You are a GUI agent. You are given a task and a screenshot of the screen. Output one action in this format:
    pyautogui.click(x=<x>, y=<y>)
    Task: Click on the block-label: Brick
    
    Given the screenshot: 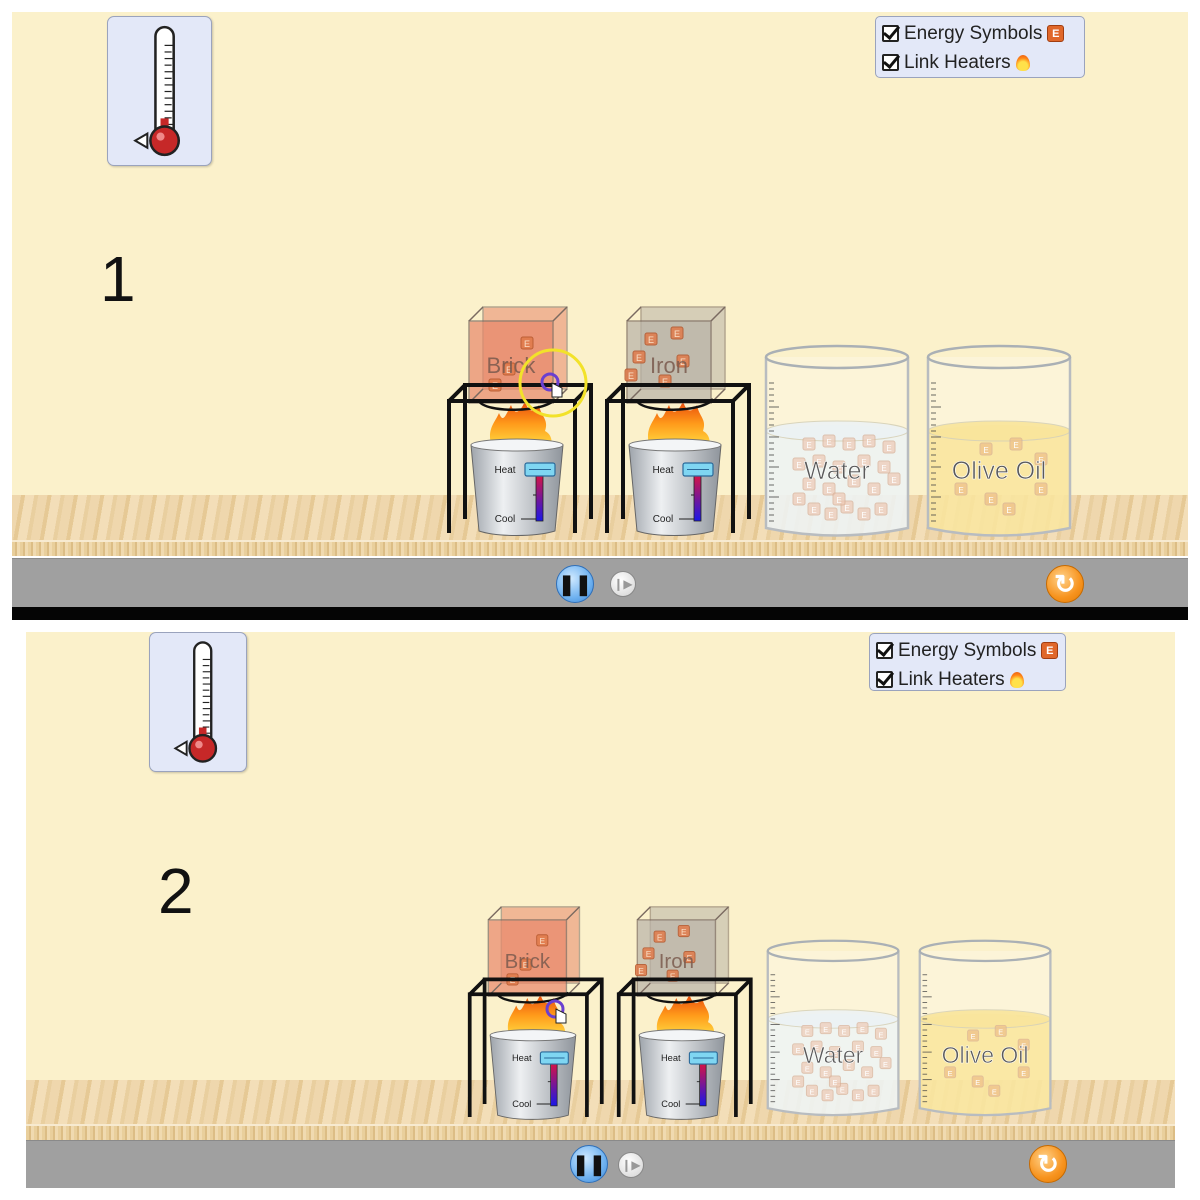 What is the action you would take?
    pyautogui.click(x=528, y=961)
    